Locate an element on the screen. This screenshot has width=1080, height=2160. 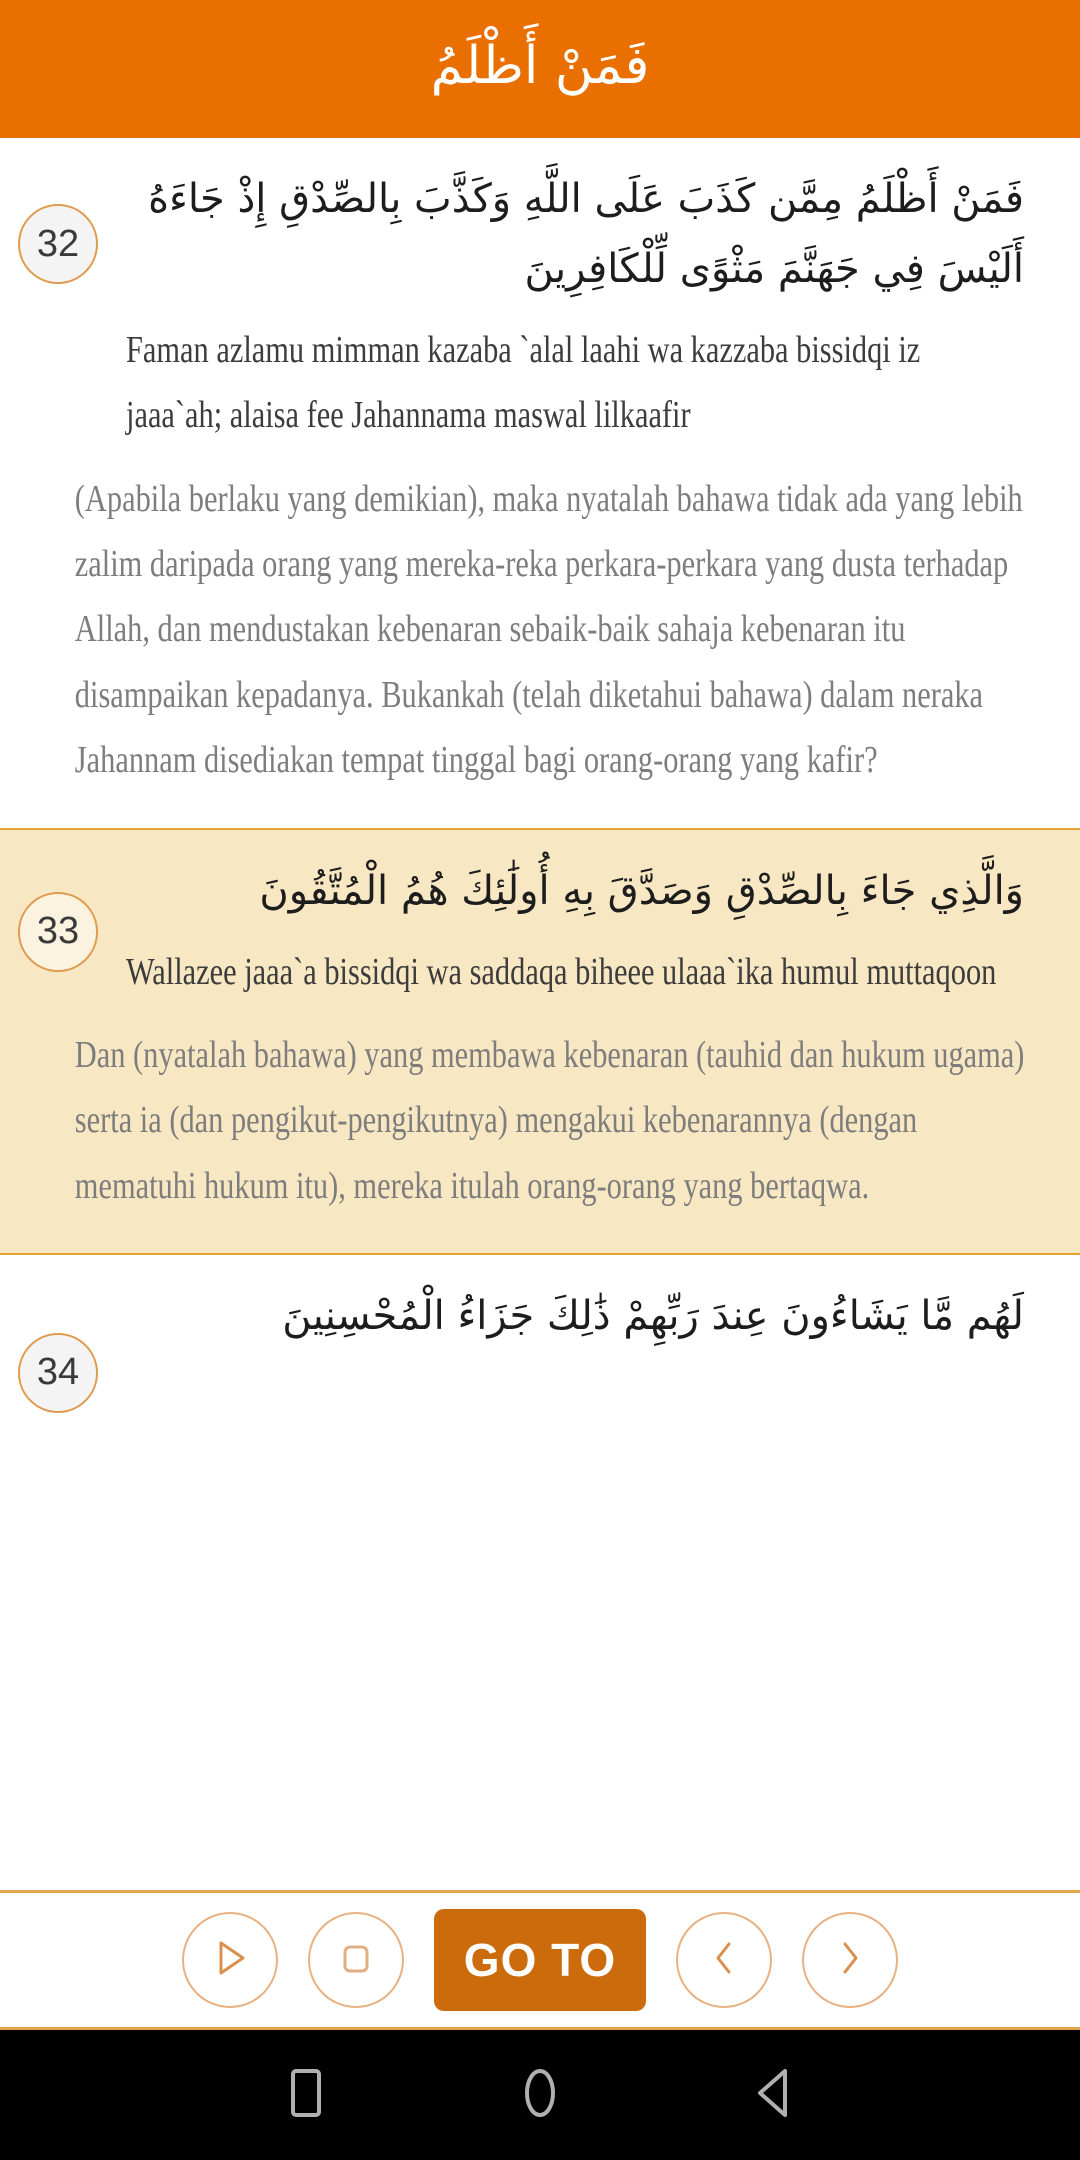
playback-toolbar: GO TO is located at coordinates (540, 1960).